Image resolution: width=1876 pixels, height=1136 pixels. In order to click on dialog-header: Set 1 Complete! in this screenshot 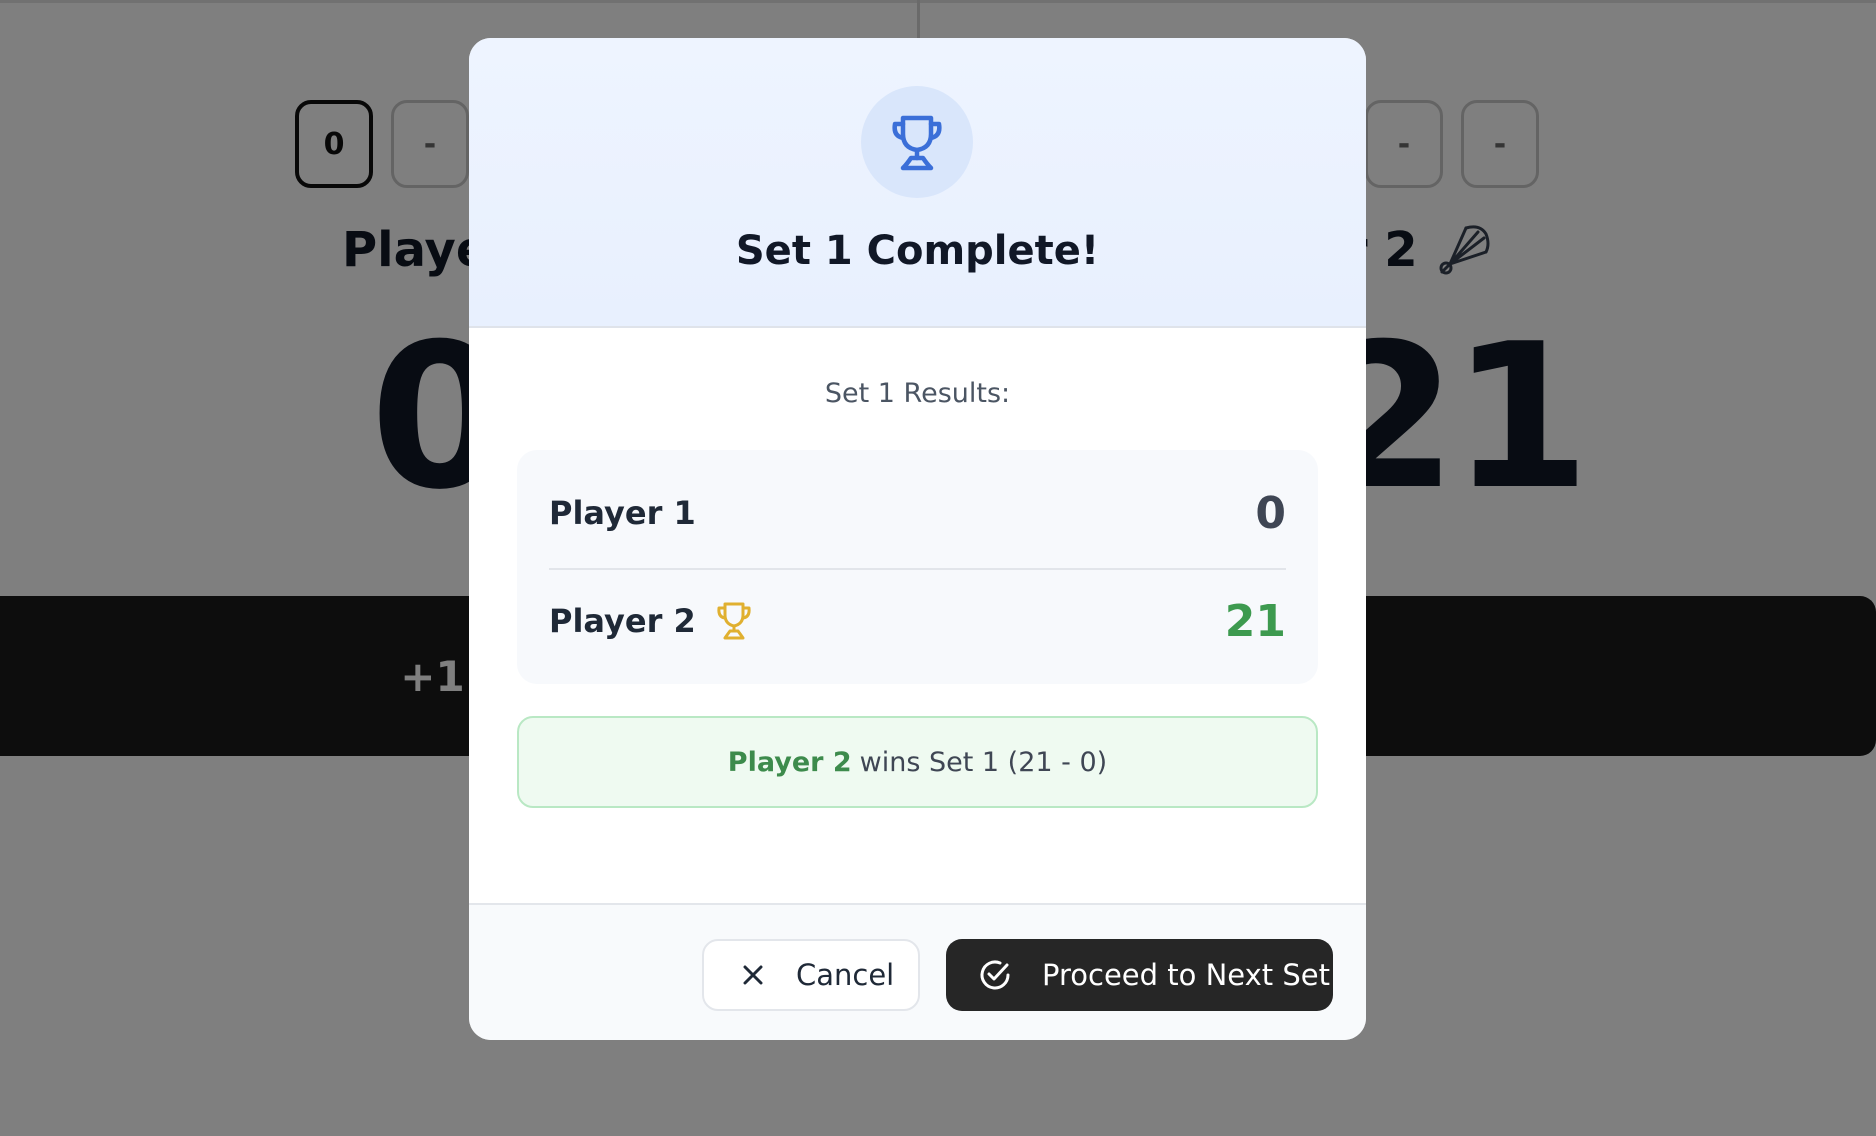, I will do `click(917, 183)`.